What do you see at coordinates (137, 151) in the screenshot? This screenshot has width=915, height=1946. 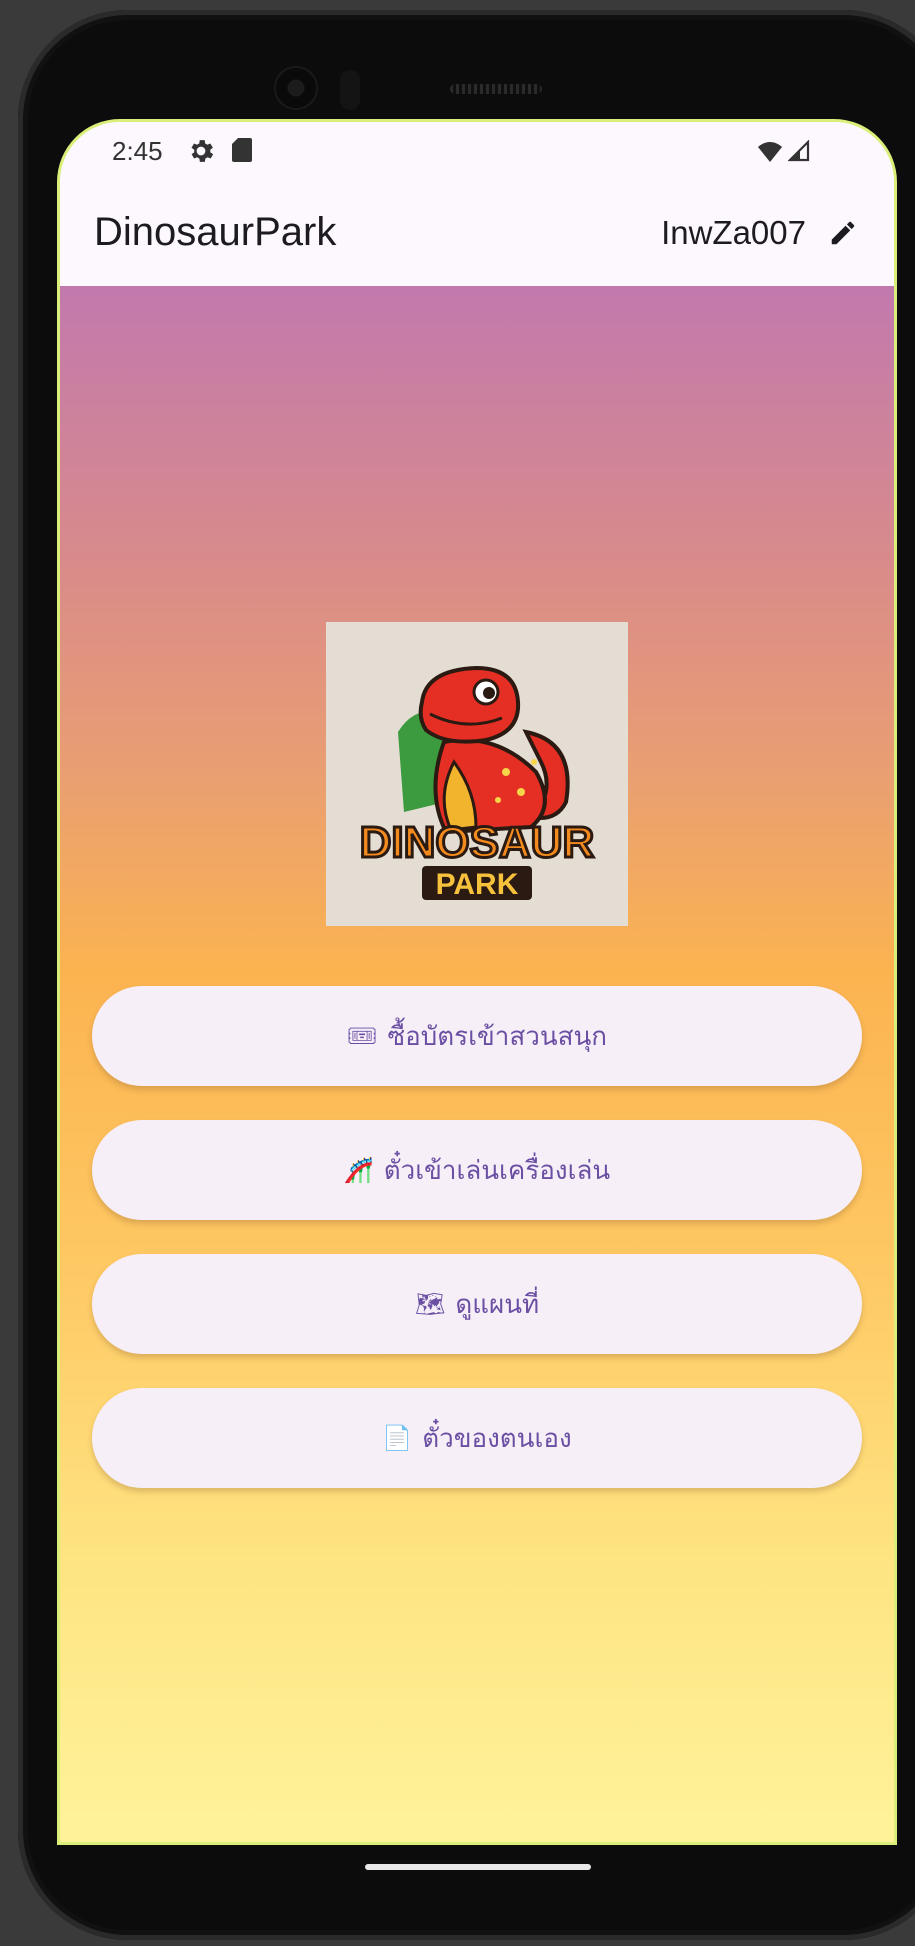 I see `status-time: 2:45` at bounding box center [137, 151].